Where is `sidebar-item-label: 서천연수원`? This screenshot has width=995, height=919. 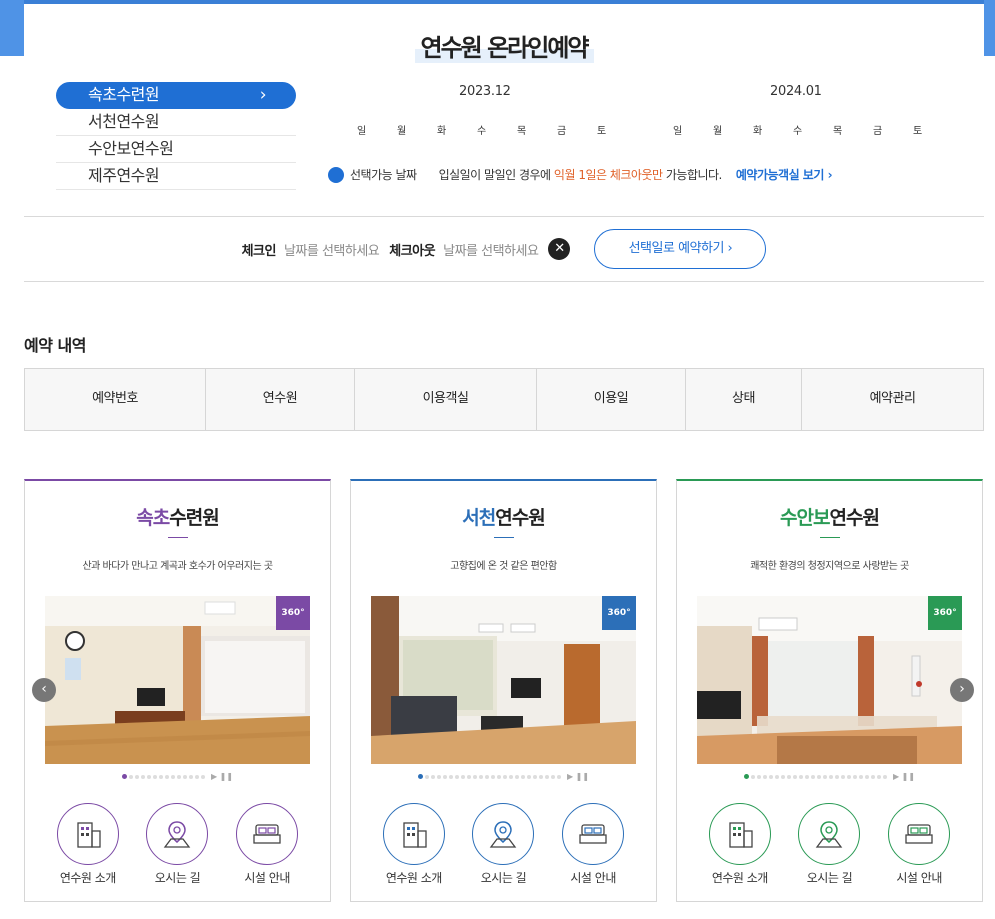
sidebar-item-label: 서천연수원 is located at coordinates (124, 121).